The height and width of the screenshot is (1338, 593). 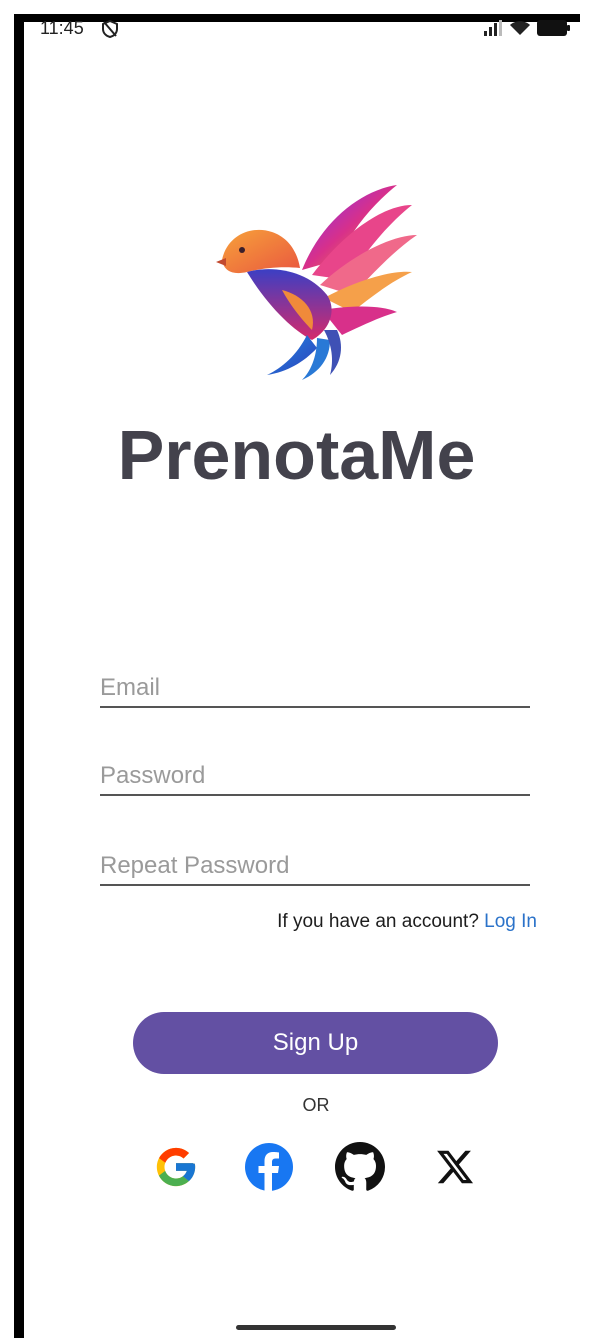 What do you see at coordinates (315, 777) in the screenshot?
I see `password-field` at bounding box center [315, 777].